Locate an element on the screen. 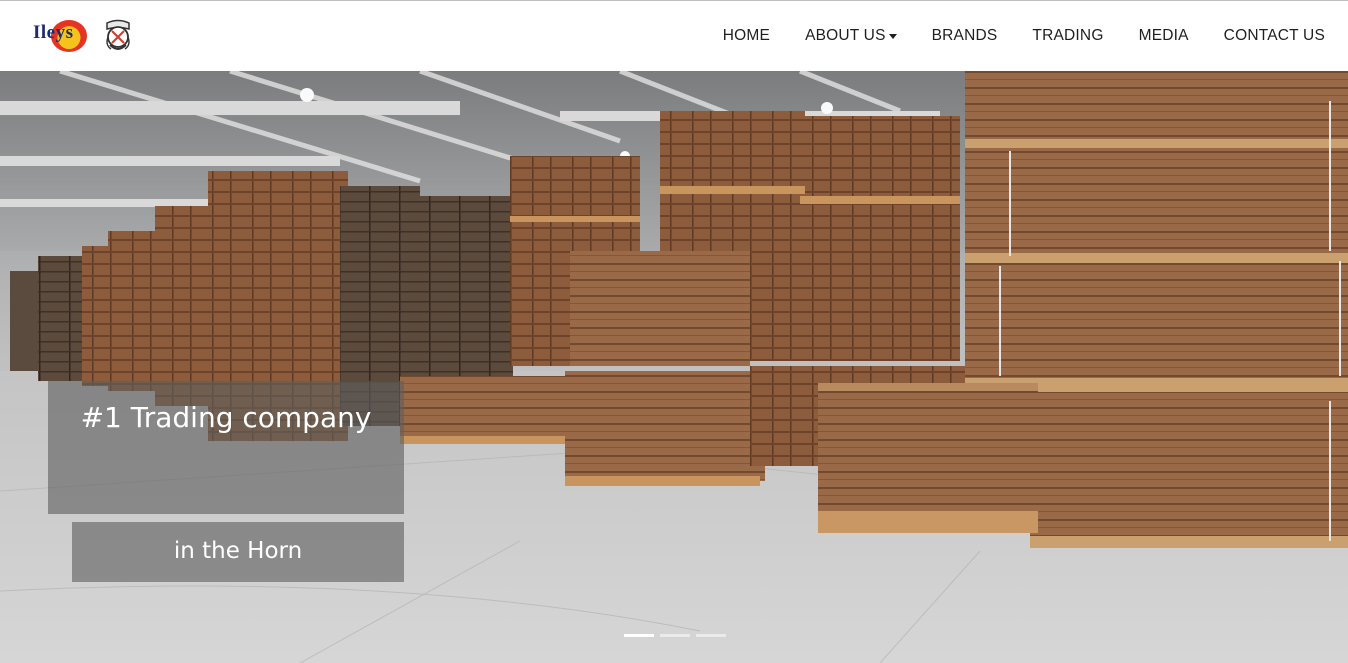 This screenshot has width=1348, height=663. nav-about-us: ABOUT US is located at coordinates (851, 36).